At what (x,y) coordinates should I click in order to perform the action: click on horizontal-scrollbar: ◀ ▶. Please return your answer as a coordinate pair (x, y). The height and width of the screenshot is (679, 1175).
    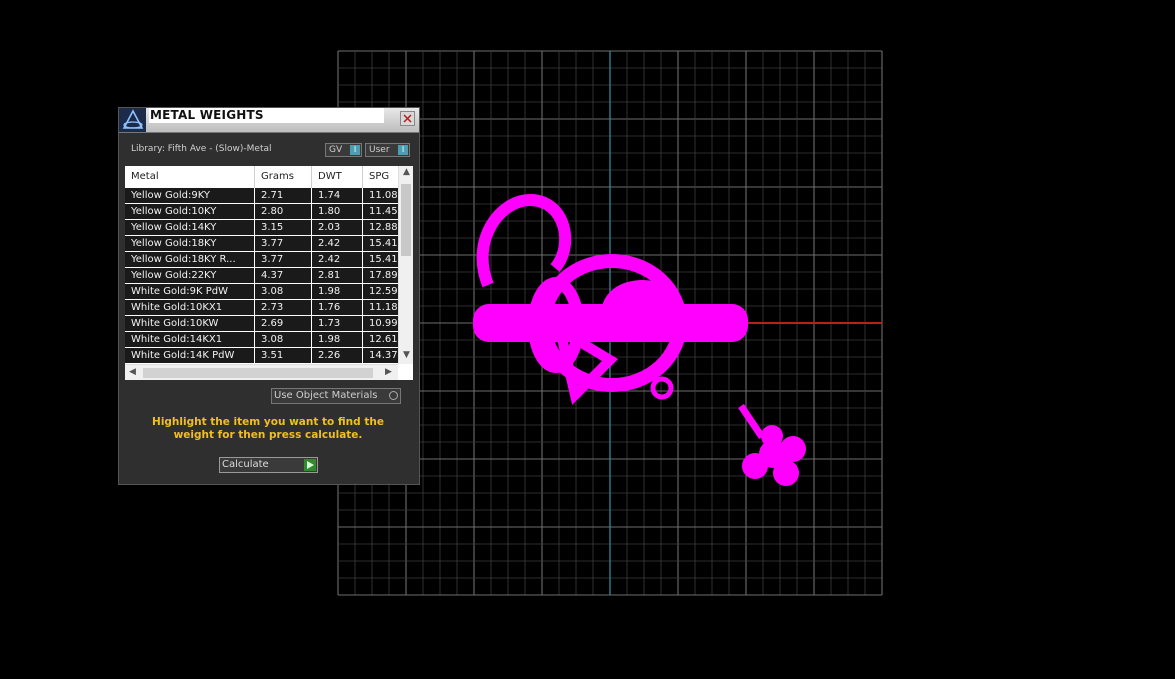
    Looking at the image, I should click on (261, 372).